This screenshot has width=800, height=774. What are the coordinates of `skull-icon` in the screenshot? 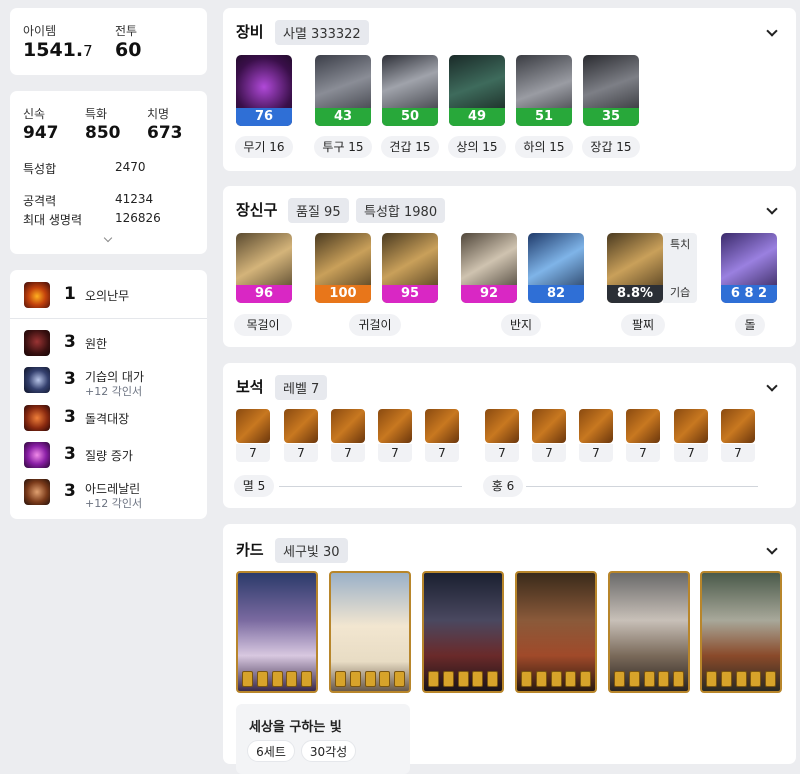 It's located at (37, 343).